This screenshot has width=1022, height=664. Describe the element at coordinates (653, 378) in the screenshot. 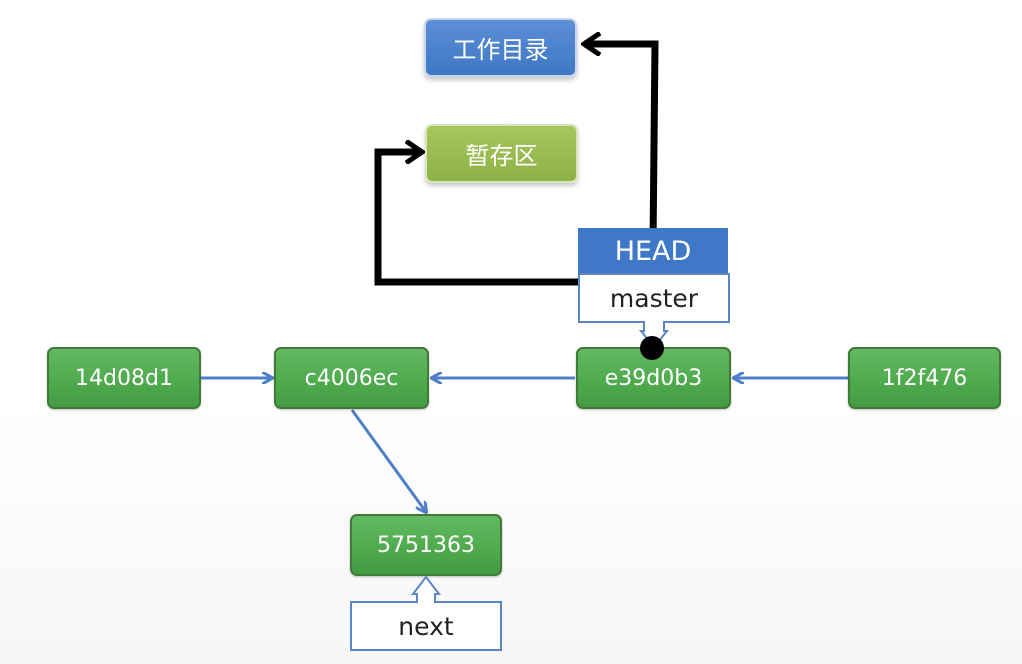

I see `commit-id: e39d0b3` at that location.